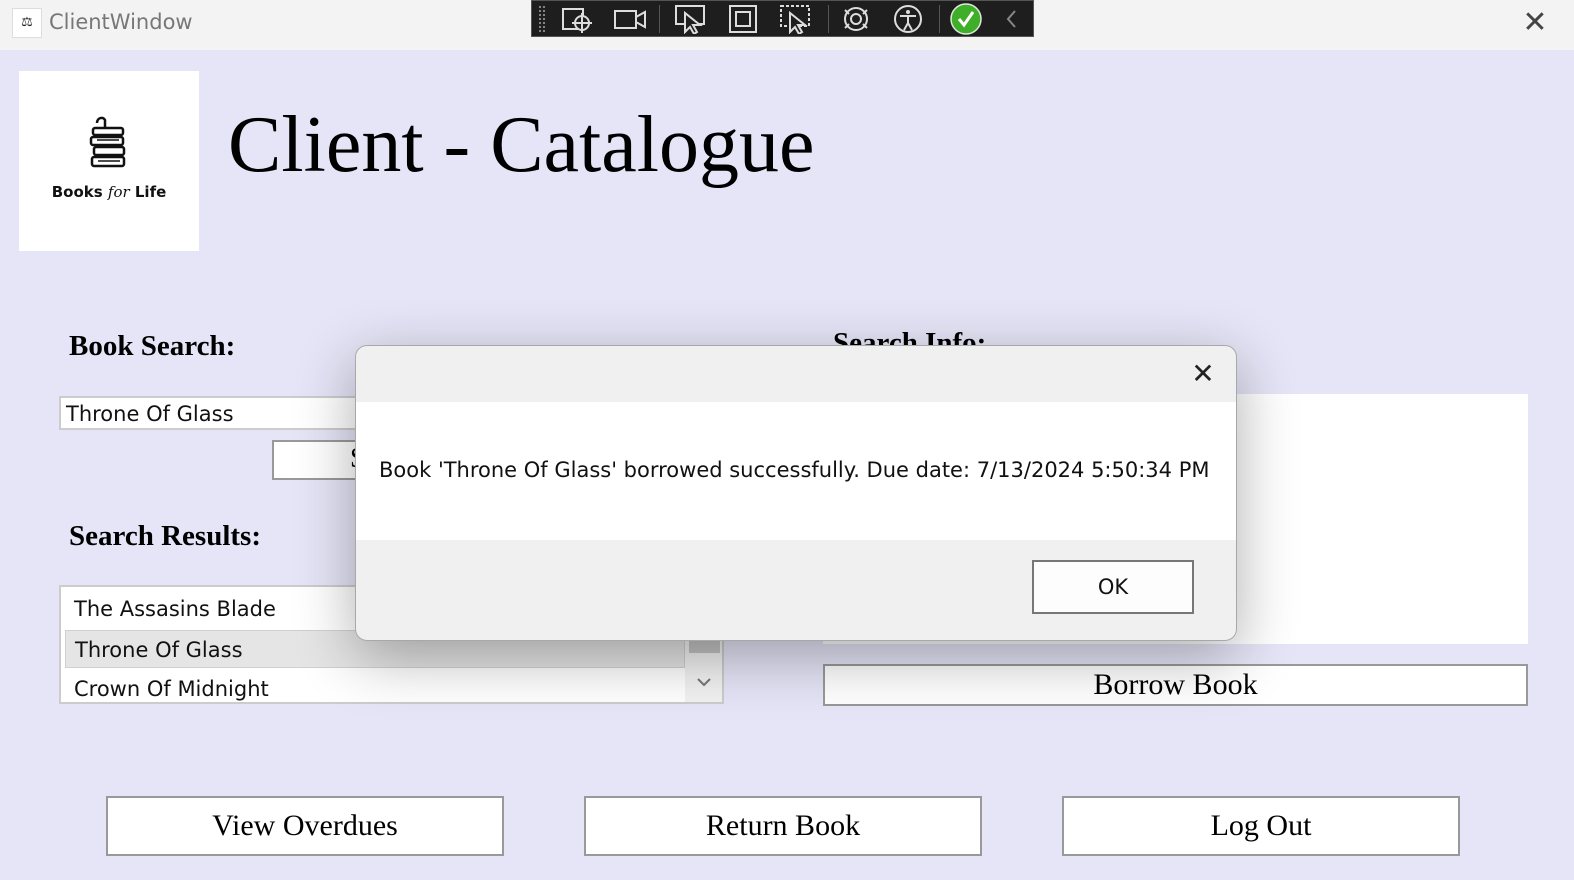  What do you see at coordinates (690, 19) in the screenshot?
I see `pointer-icon` at bounding box center [690, 19].